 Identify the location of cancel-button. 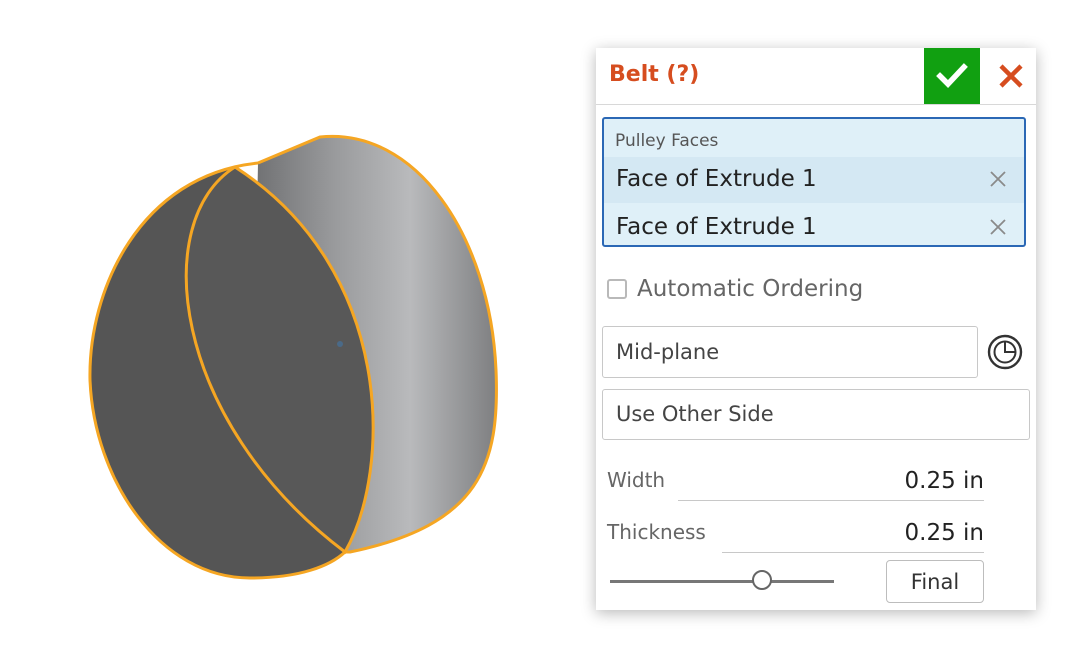
(1011, 76).